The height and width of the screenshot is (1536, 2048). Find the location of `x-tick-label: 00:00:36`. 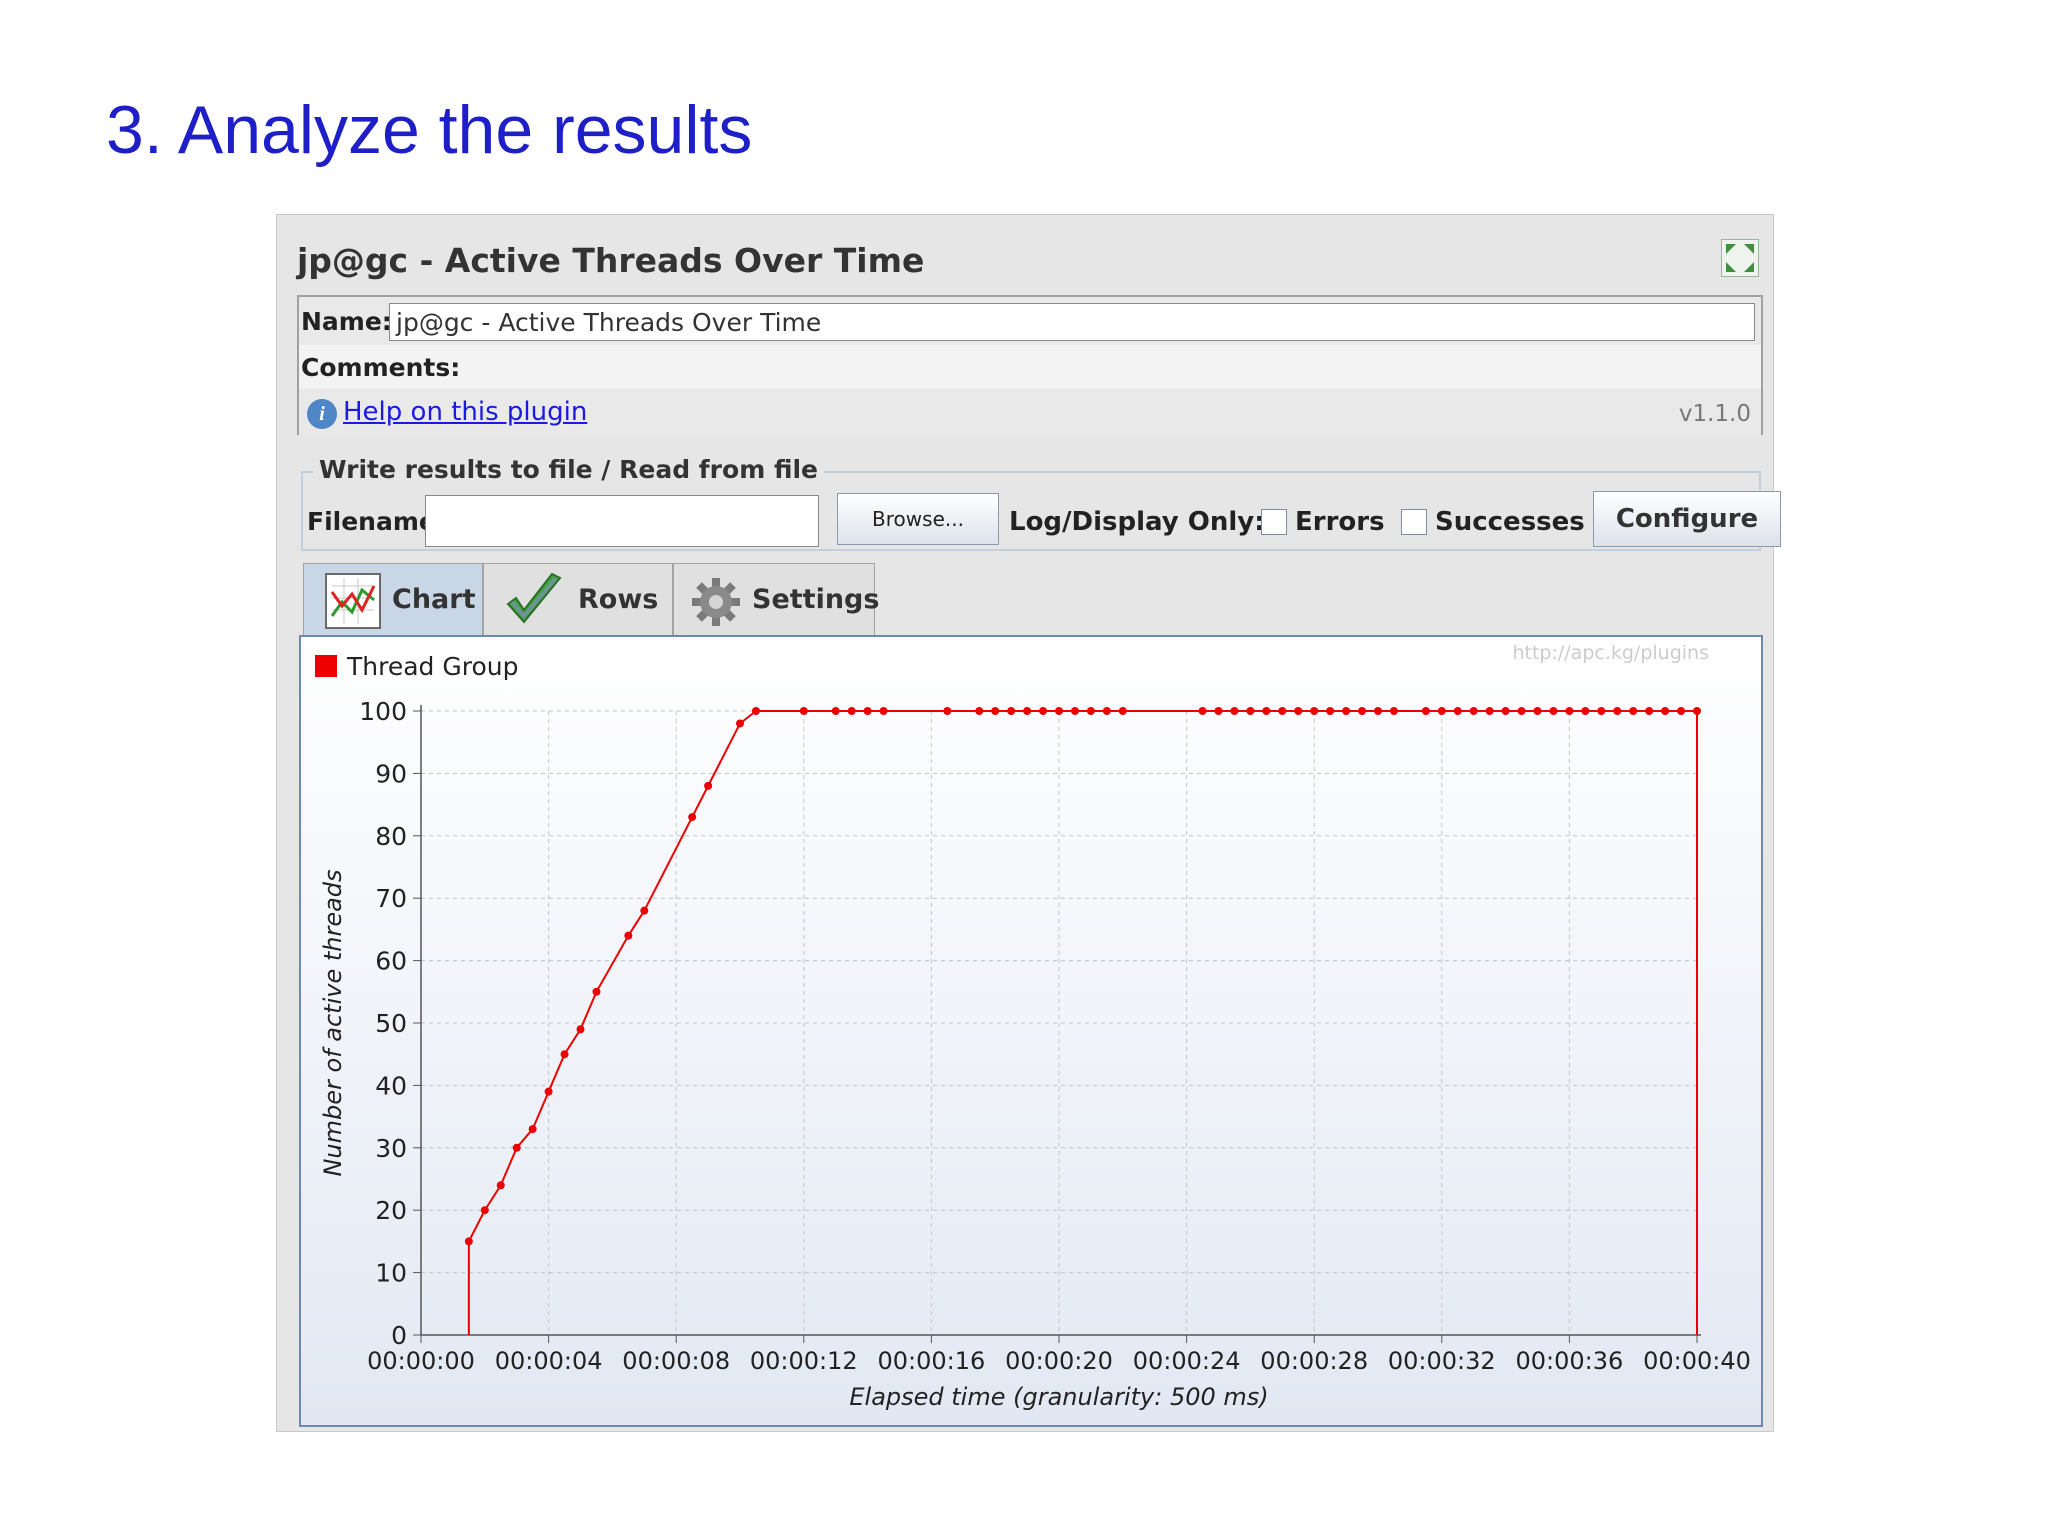

x-tick-label: 00:00:36 is located at coordinates (1570, 1361).